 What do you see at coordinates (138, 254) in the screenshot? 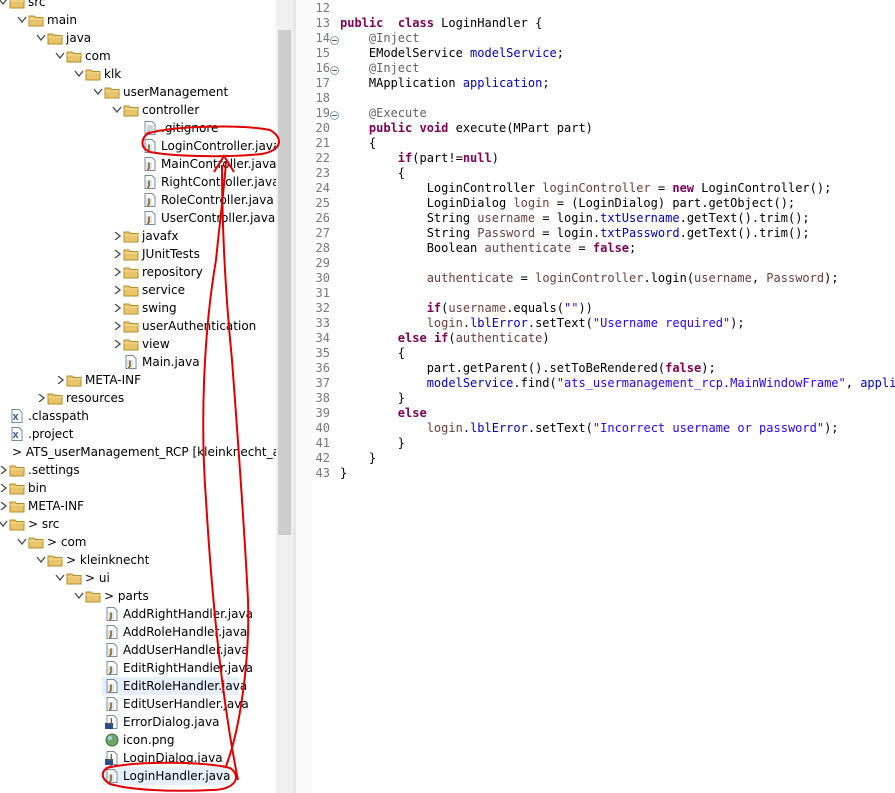
I see `explorer-tree-item: JUnitTests` at bounding box center [138, 254].